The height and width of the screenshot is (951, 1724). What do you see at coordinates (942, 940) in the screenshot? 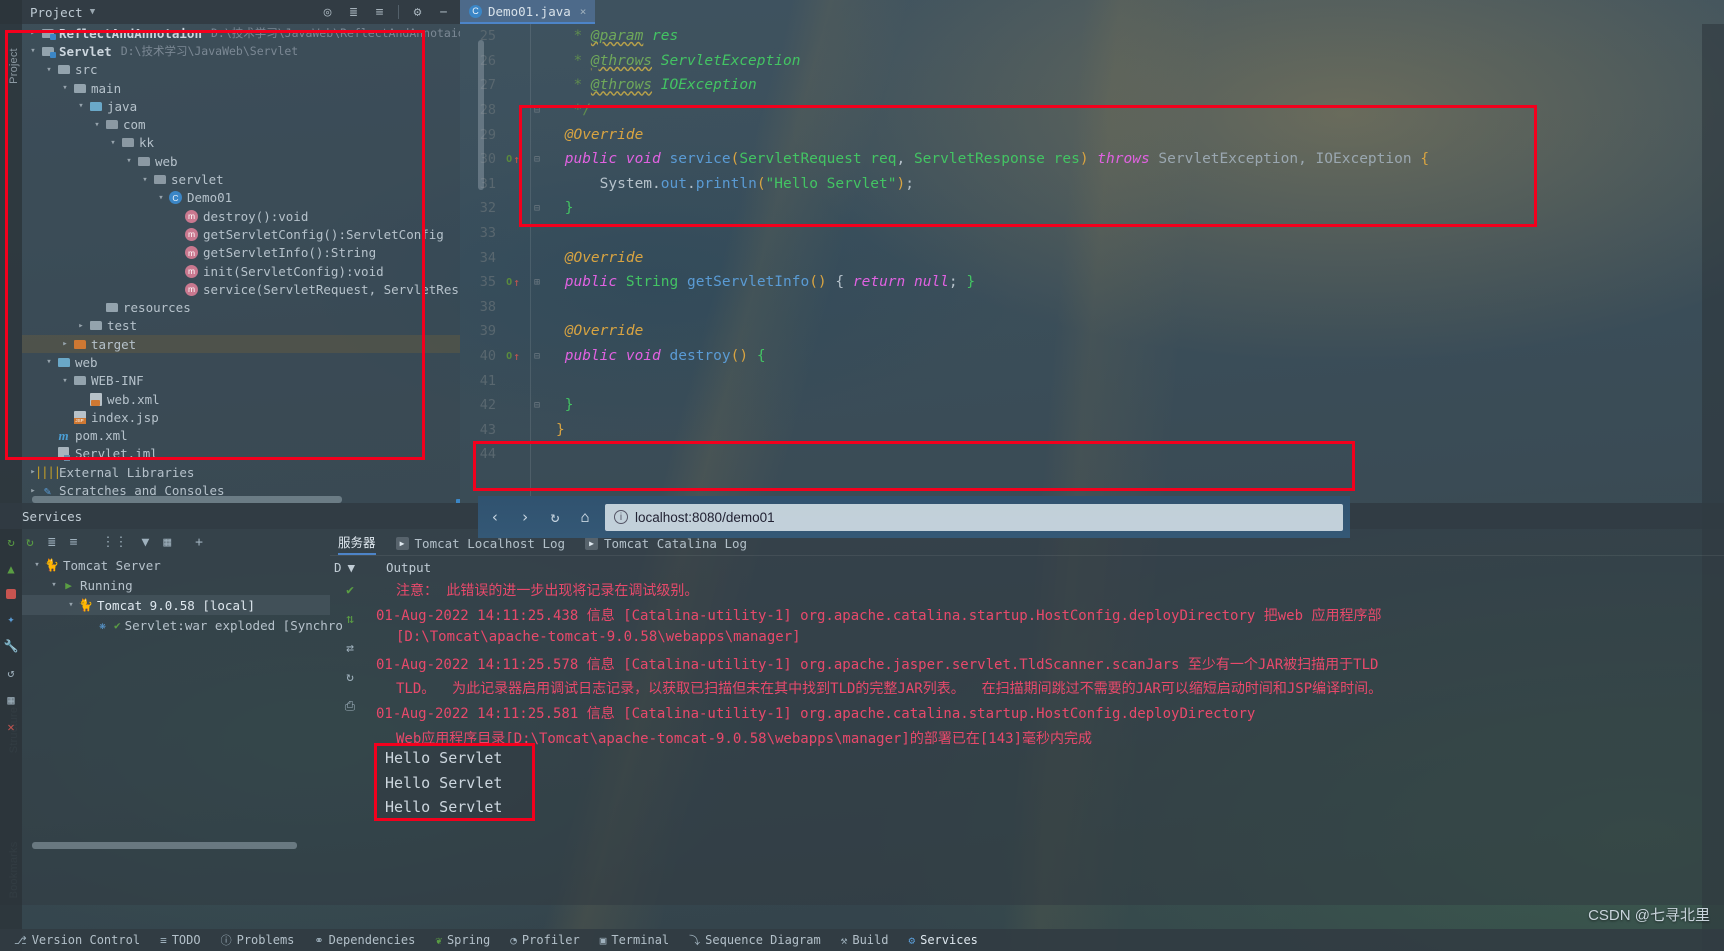
I see `statusbar-item-services: ⚙ Services` at bounding box center [942, 940].